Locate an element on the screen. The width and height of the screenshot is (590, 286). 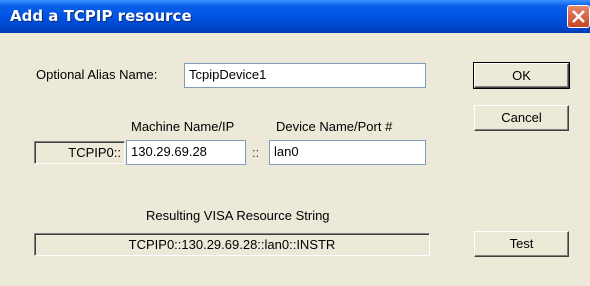
device-input: lan0 is located at coordinates (347, 152).